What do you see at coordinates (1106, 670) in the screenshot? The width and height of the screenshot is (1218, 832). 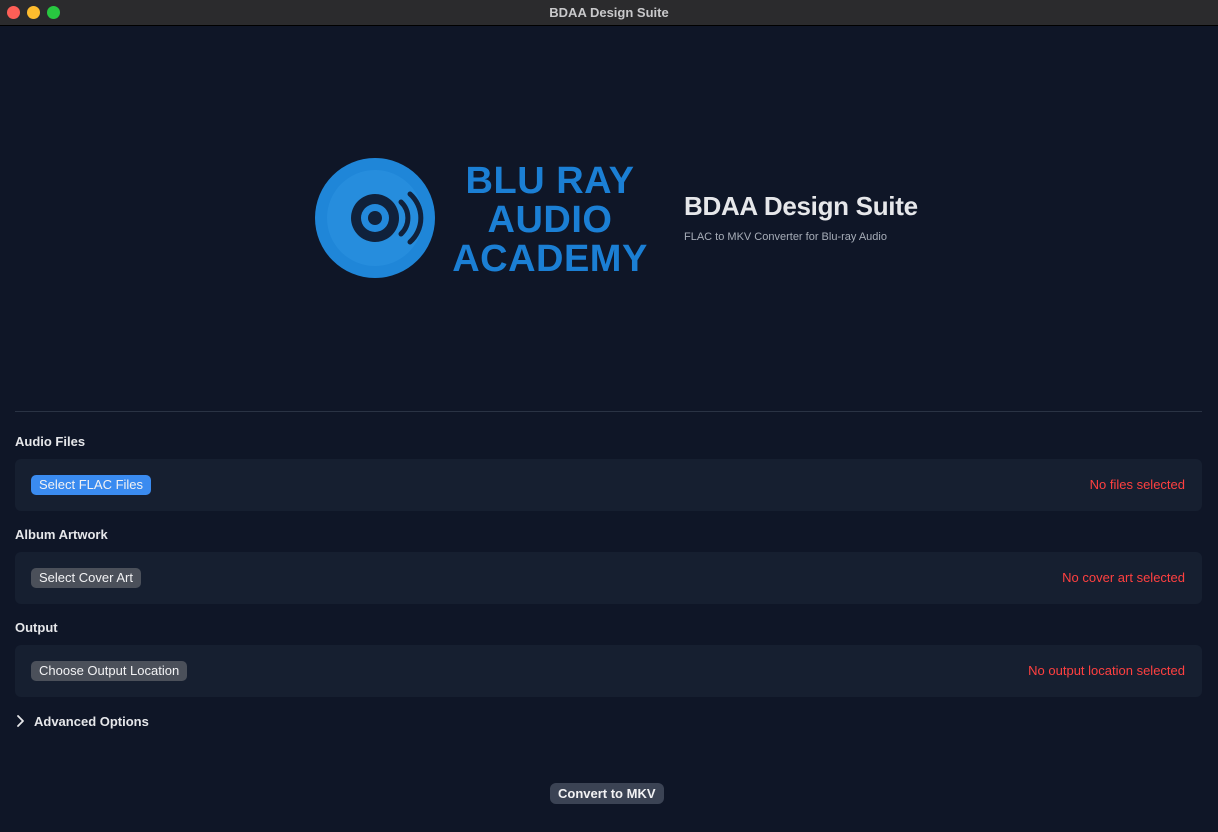 I see `output-location-status: No output location selected` at bounding box center [1106, 670].